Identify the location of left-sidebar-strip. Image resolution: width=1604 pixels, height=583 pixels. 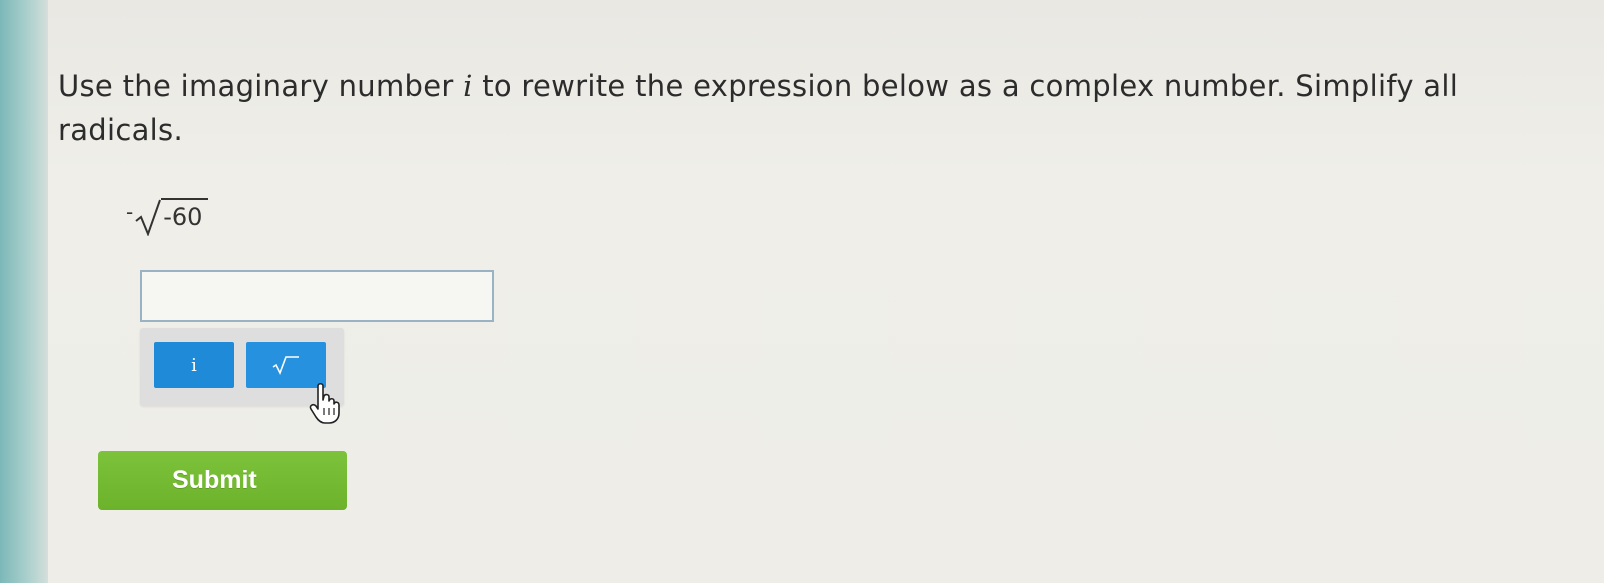
(24, 291).